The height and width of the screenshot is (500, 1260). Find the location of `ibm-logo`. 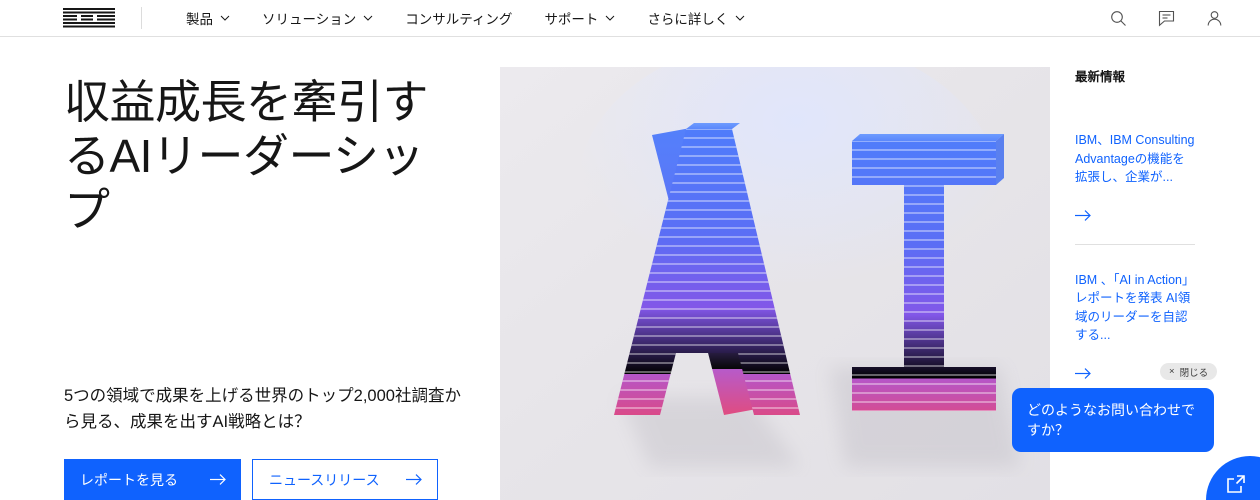

ibm-logo is located at coordinates (89, 18).